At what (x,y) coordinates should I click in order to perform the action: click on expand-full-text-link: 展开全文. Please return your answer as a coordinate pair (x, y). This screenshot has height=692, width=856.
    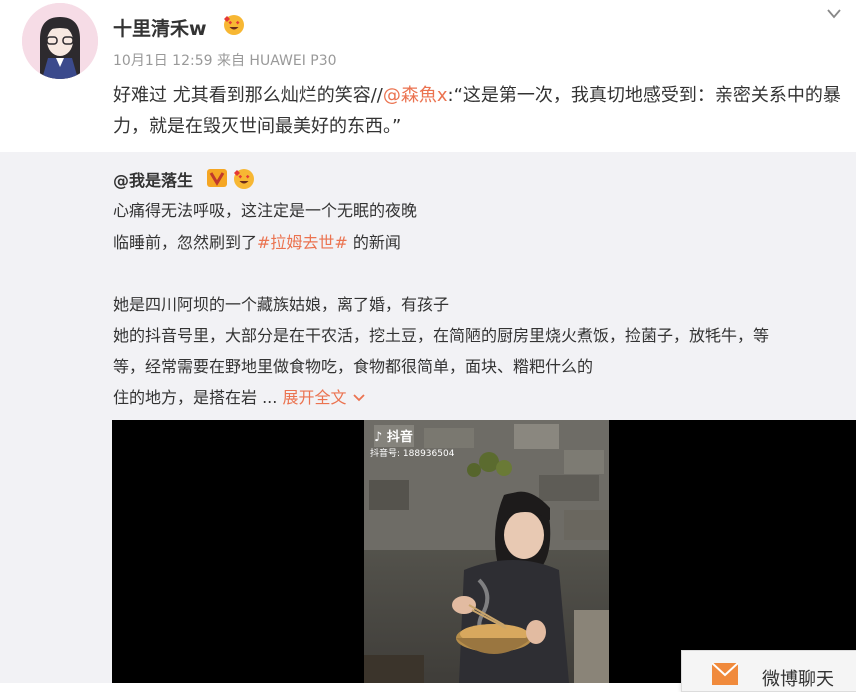
    Looking at the image, I should click on (323, 397).